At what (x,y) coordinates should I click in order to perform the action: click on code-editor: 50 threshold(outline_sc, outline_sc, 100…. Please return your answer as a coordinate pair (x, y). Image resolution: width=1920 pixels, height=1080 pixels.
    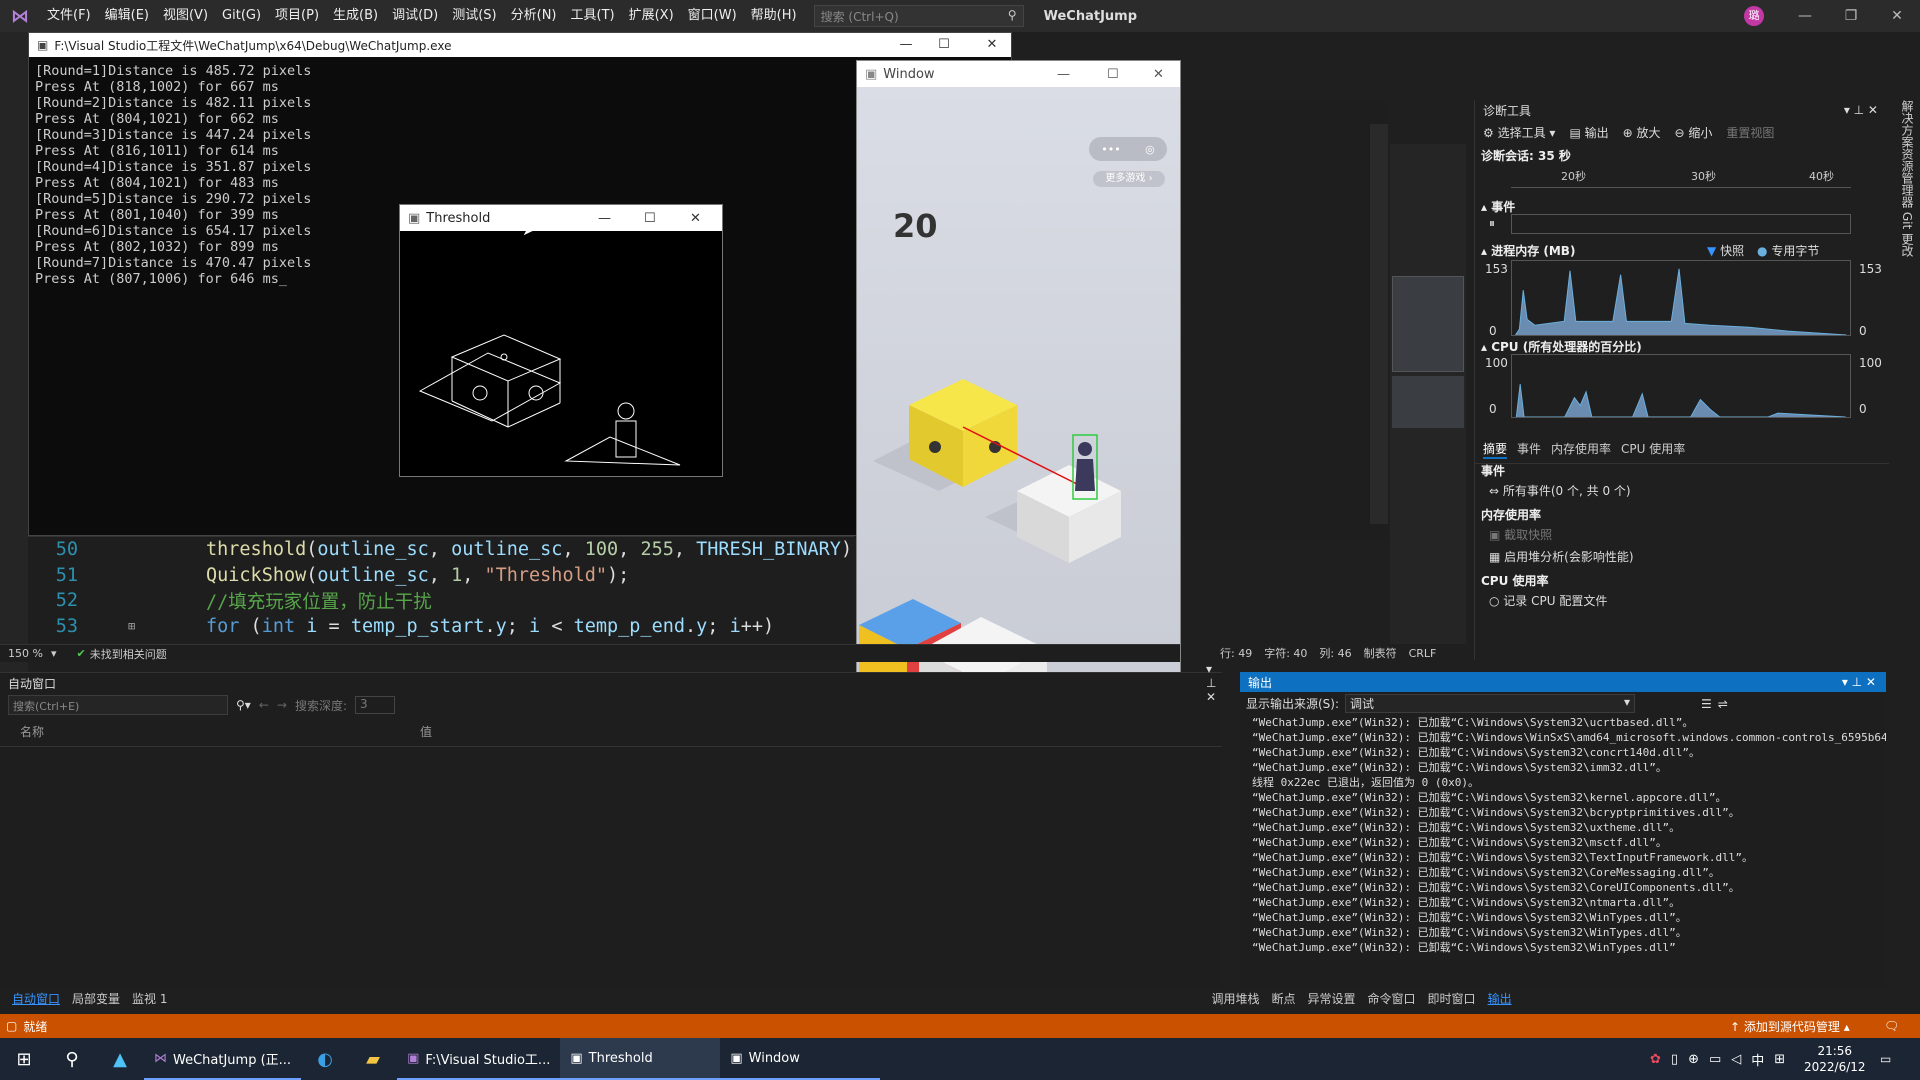
    Looking at the image, I should click on (441, 589).